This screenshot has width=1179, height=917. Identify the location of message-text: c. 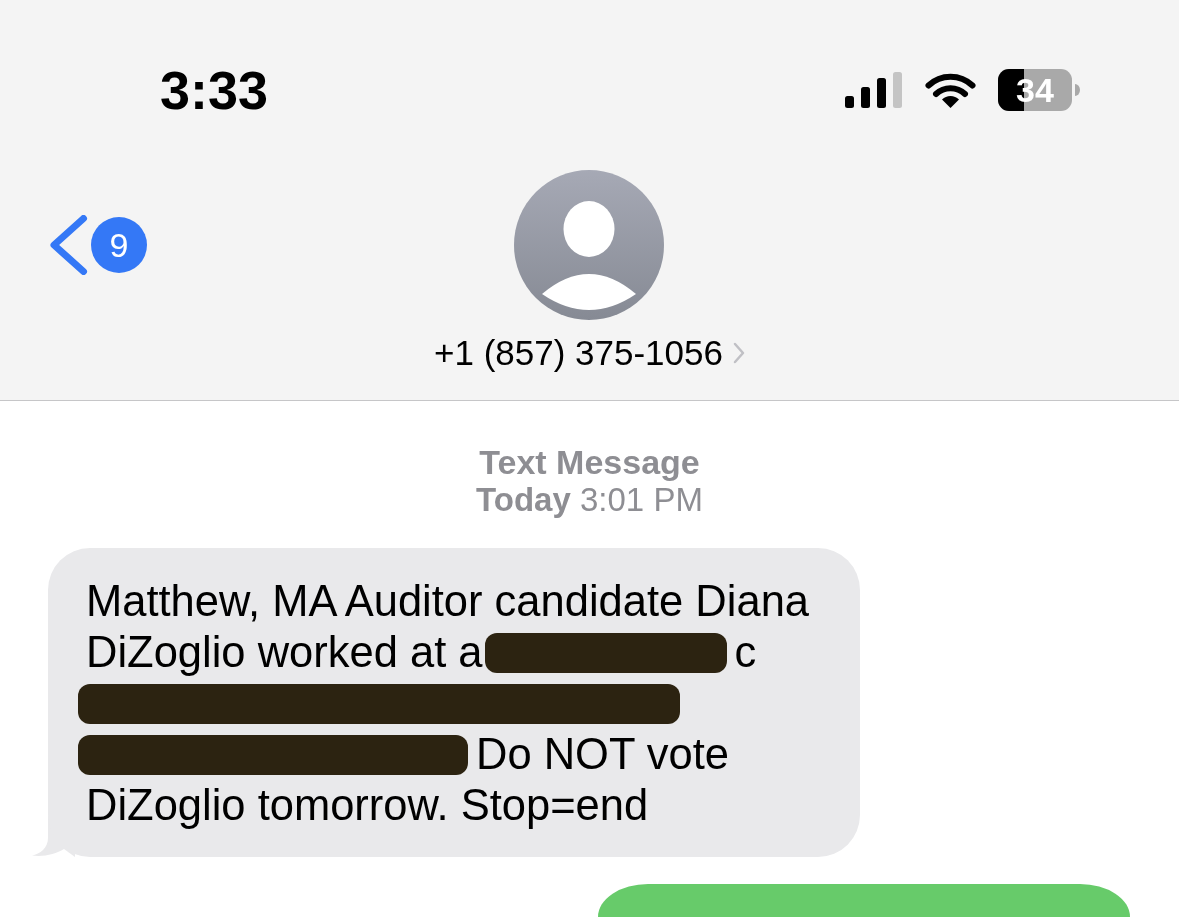
(745, 652).